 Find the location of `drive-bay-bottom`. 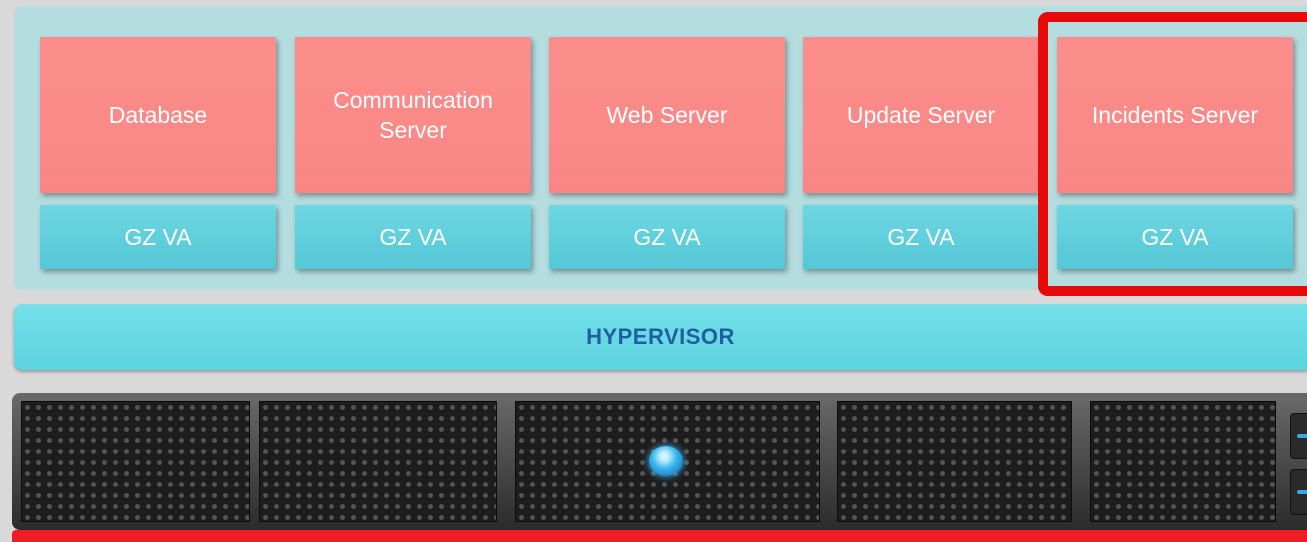

drive-bay-bottom is located at coordinates (1298, 492).